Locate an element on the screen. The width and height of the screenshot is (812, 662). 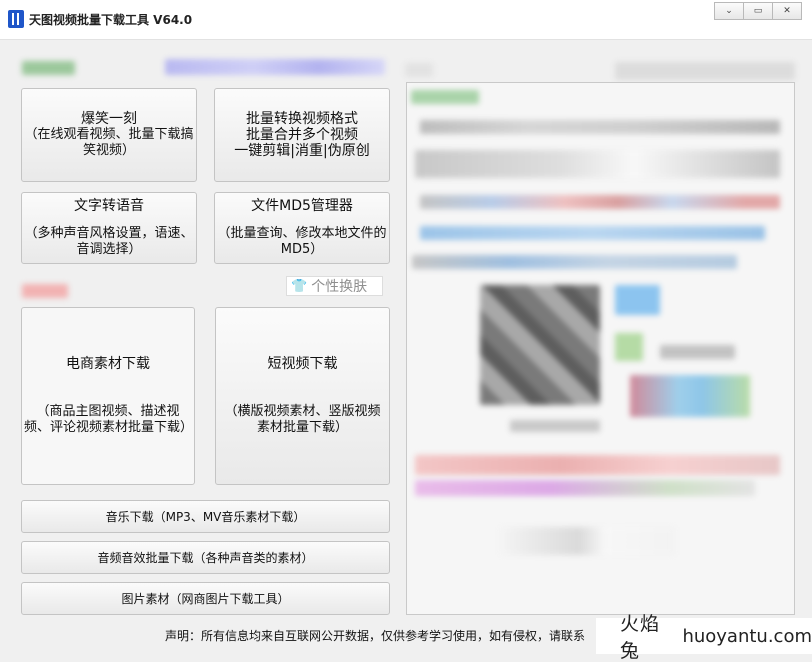
md5-button-desc: （批量查询、修改本地文件的MD5） is located at coordinates (302, 241).